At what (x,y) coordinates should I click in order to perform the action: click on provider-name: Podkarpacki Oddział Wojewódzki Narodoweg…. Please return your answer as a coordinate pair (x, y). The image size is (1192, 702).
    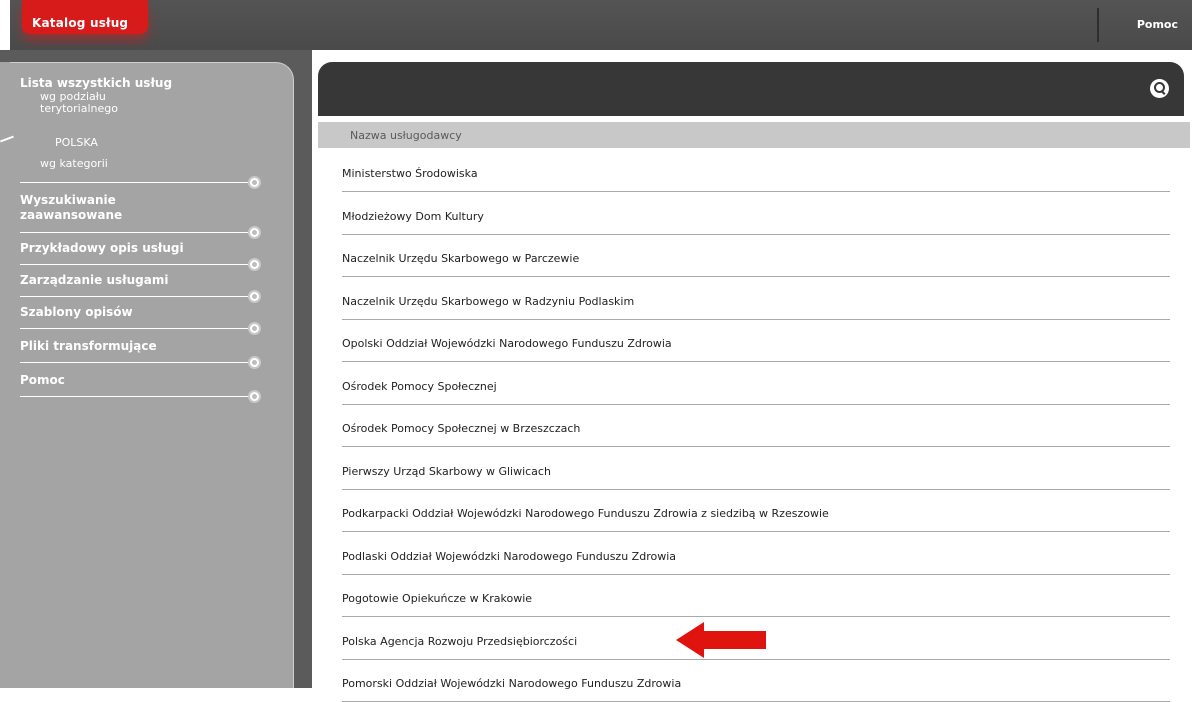
    Looking at the image, I should click on (585, 513).